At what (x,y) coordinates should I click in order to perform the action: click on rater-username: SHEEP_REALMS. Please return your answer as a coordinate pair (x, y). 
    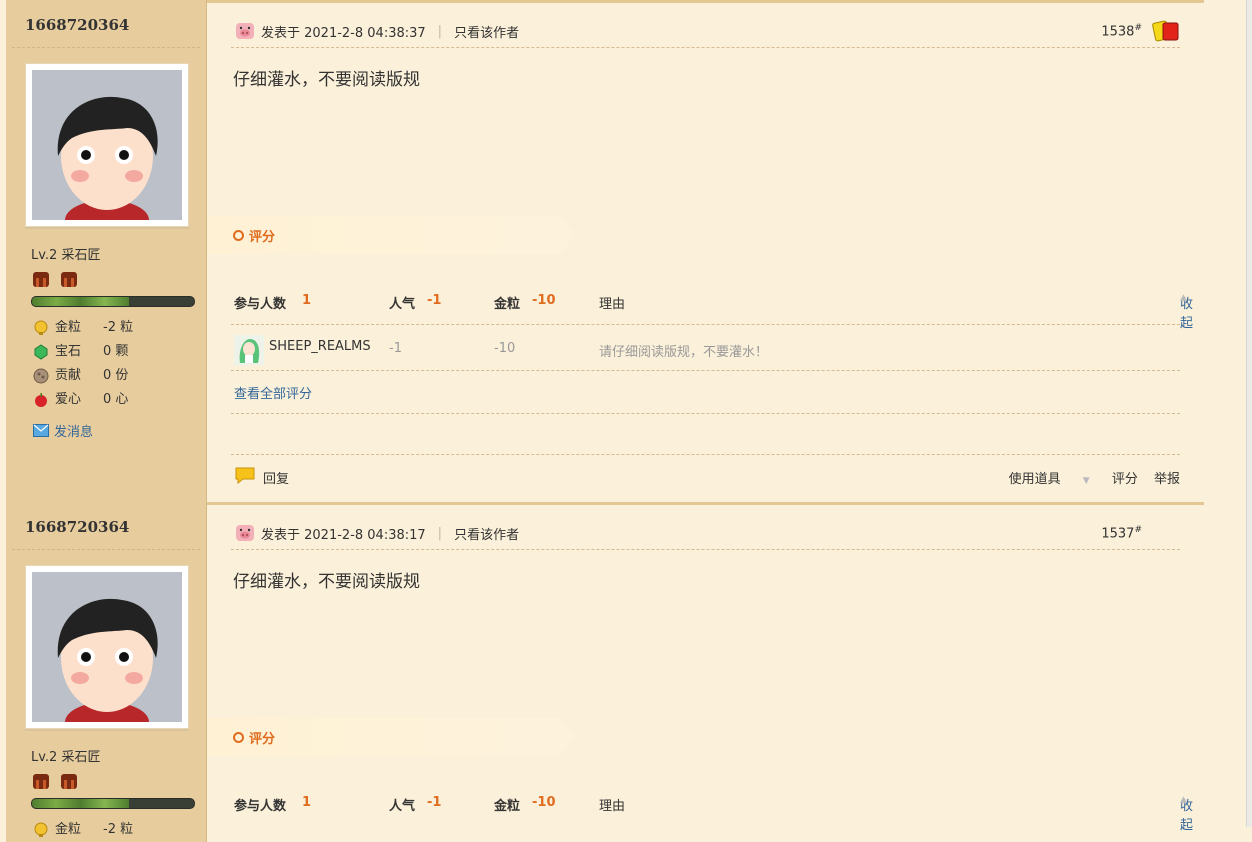
    Looking at the image, I should click on (320, 346).